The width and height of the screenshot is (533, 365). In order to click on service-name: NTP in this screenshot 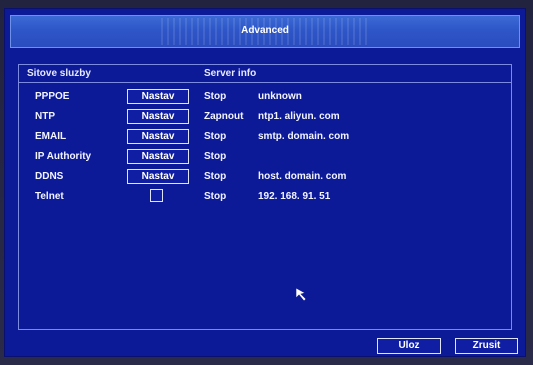, I will do `click(45, 116)`.